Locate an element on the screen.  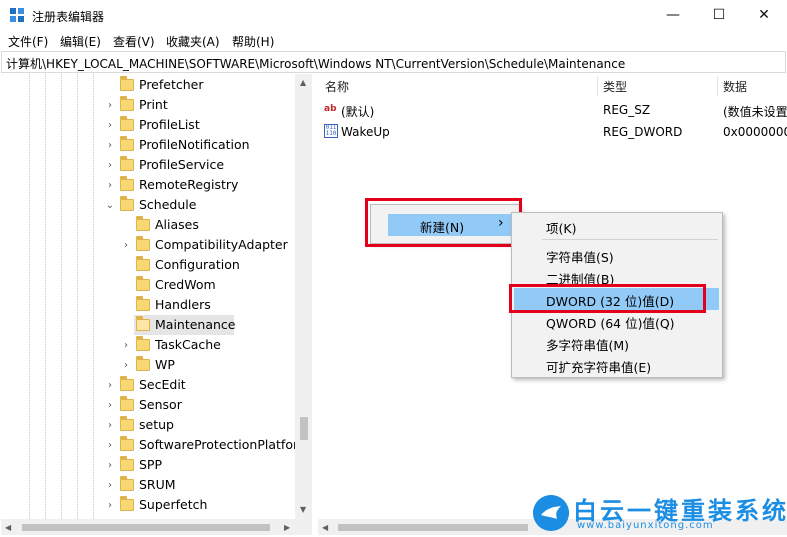
tree-item-label: Handlers is located at coordinates (183, 304).